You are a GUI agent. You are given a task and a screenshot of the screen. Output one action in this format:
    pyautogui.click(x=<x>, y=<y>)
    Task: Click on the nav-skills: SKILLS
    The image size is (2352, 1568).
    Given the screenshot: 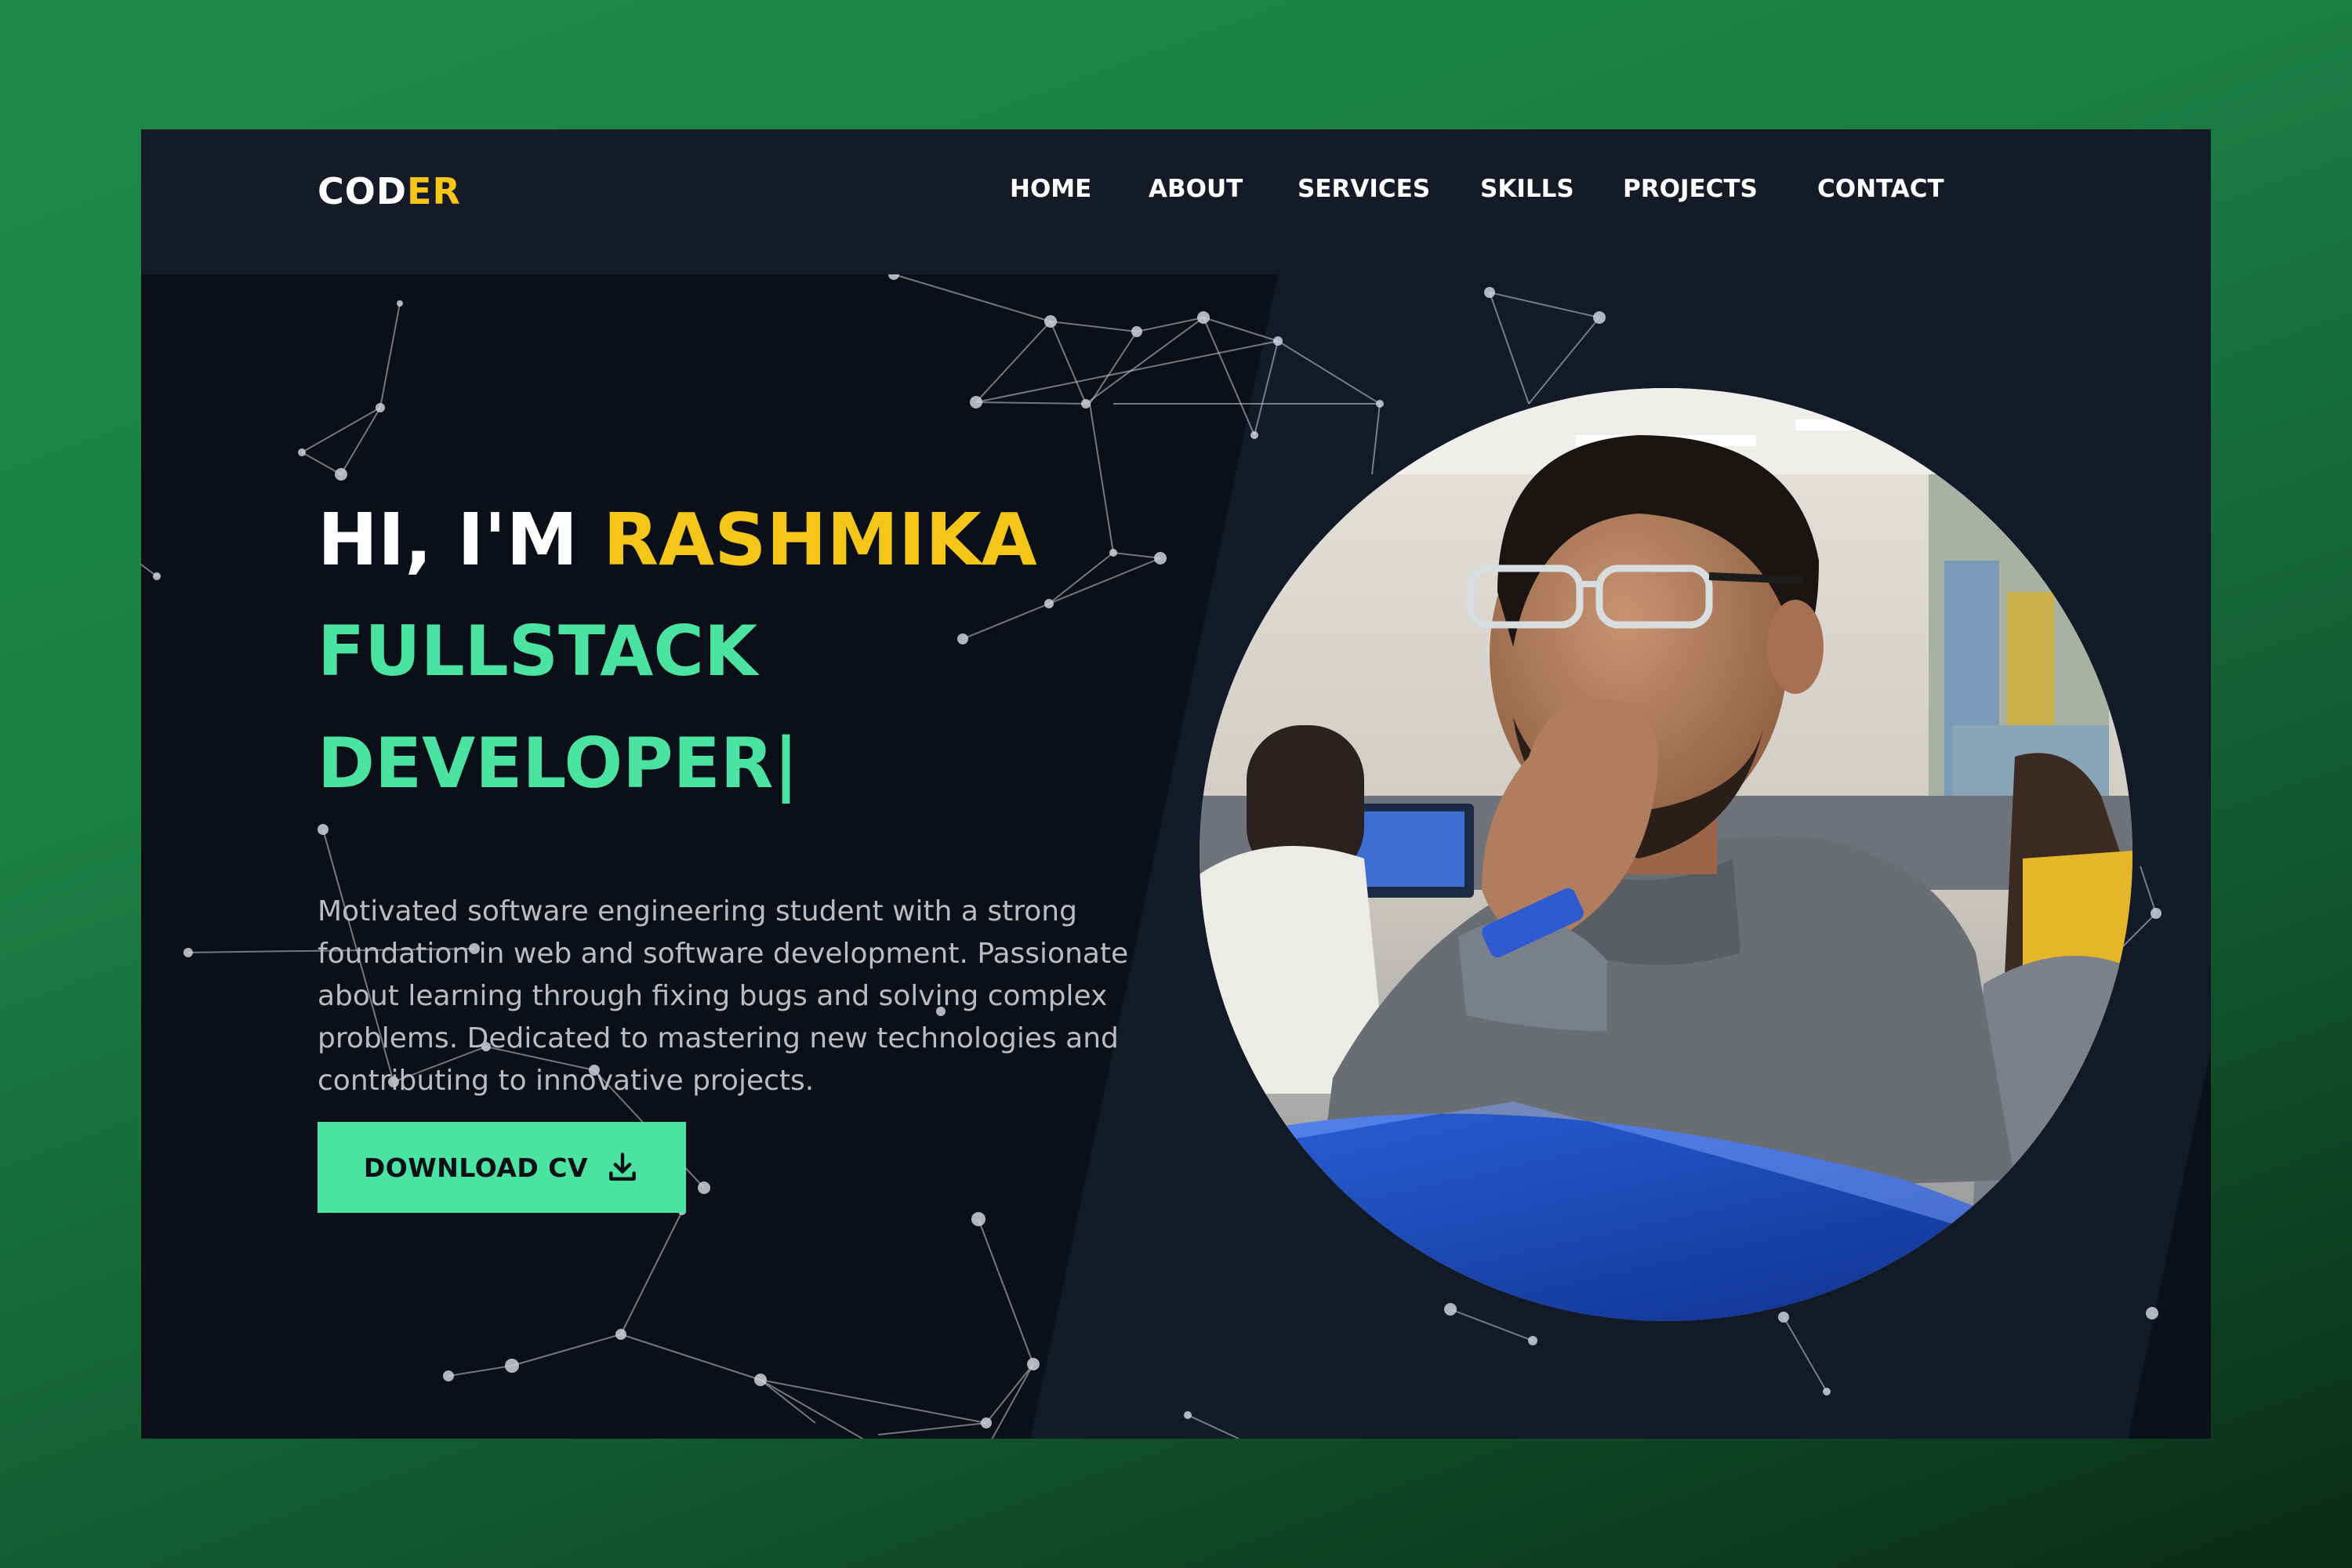 What is the action you would take?
    pyautogui.click(x=1527, y=189)
    